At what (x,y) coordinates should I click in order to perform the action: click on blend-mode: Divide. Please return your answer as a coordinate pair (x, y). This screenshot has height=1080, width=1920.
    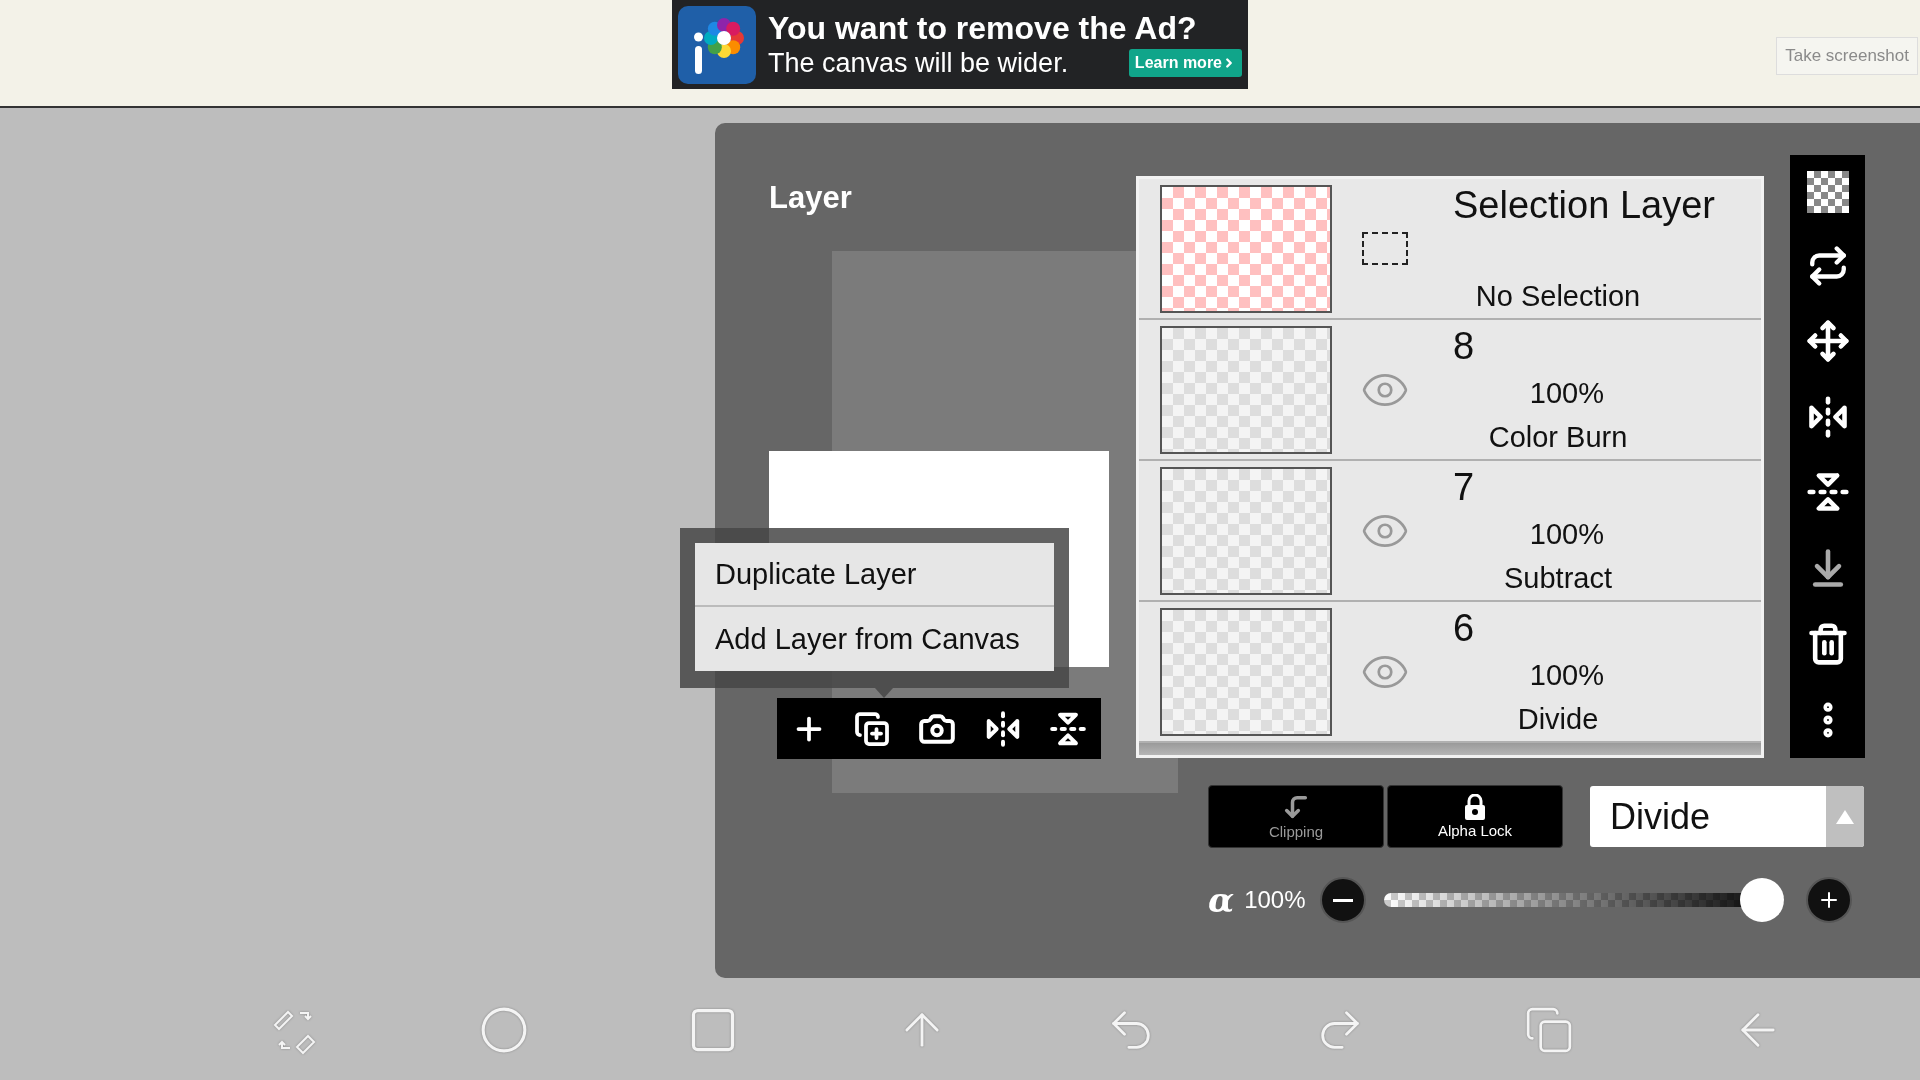
    Looking at the image, I should click on (1558, 718).